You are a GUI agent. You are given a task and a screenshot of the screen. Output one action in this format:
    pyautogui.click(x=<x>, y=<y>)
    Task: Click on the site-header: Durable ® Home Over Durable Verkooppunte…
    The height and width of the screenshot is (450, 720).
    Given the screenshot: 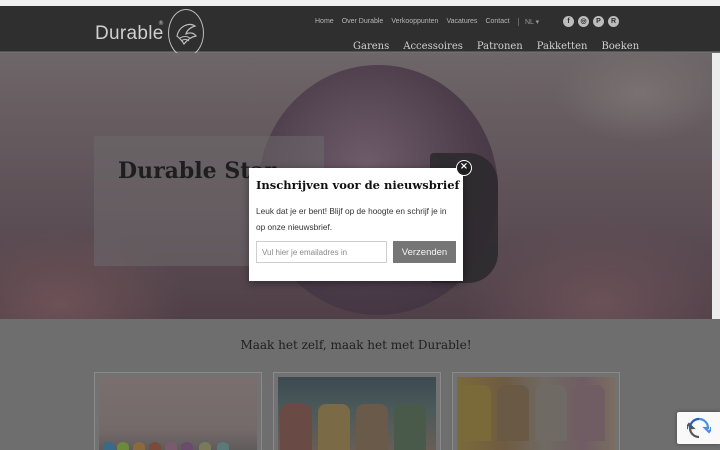 What is the action you would take?
    pyautogui.click(x=360, y=31)
    